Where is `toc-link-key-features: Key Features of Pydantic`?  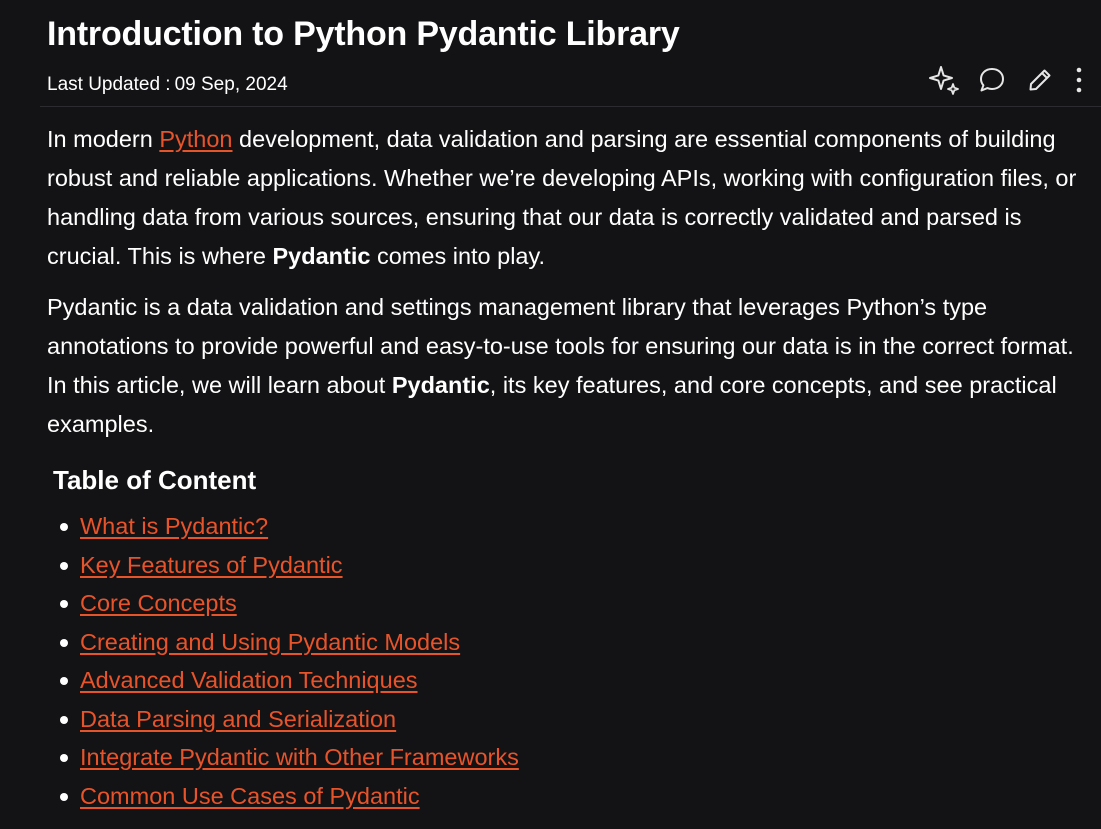
toc-link-key-features: Key Features of Pydantic is located at coordinates (211, 565).